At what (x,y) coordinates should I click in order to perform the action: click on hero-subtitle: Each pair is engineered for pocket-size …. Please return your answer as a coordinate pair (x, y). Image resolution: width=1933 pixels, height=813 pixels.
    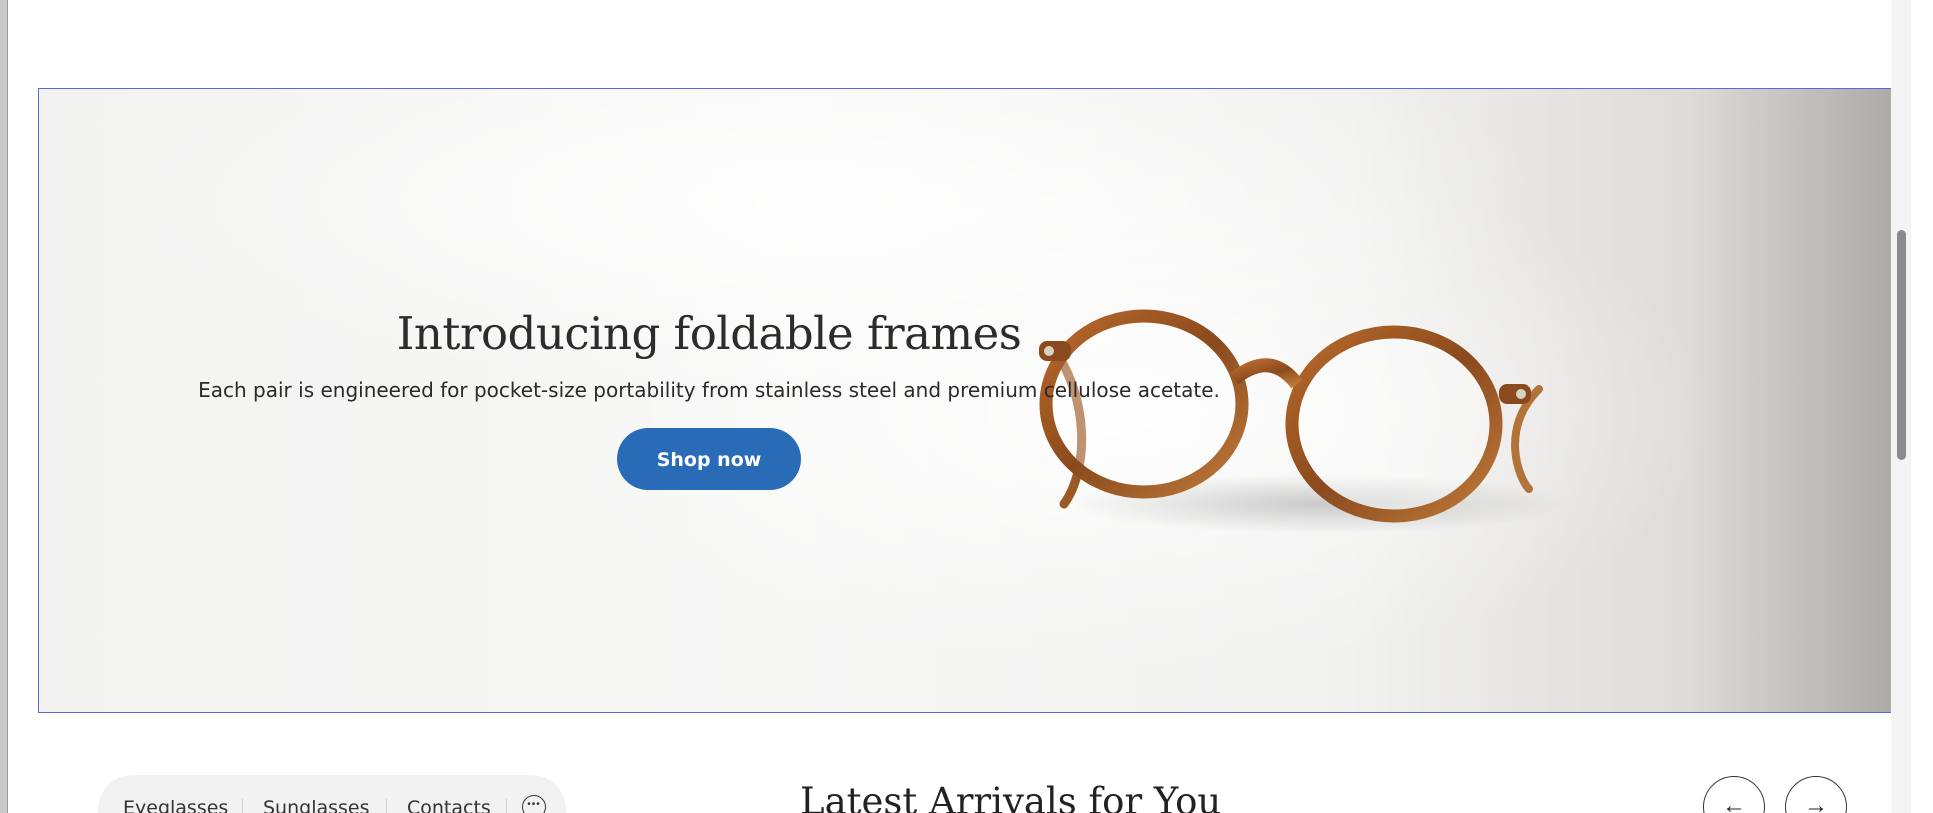
    Looking at the image, I should click on (709, 390).